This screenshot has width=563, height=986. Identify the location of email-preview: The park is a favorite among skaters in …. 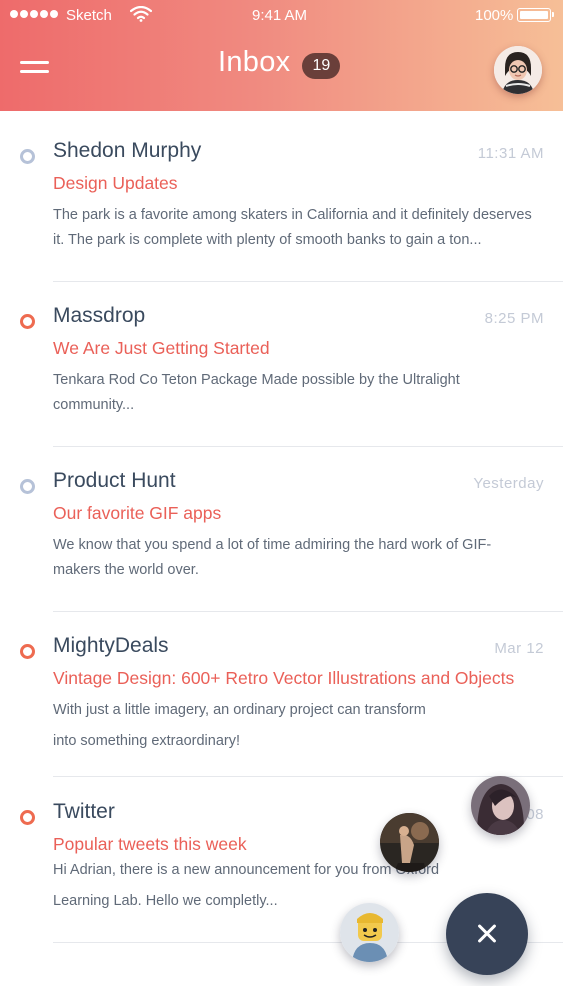
(292, 227).